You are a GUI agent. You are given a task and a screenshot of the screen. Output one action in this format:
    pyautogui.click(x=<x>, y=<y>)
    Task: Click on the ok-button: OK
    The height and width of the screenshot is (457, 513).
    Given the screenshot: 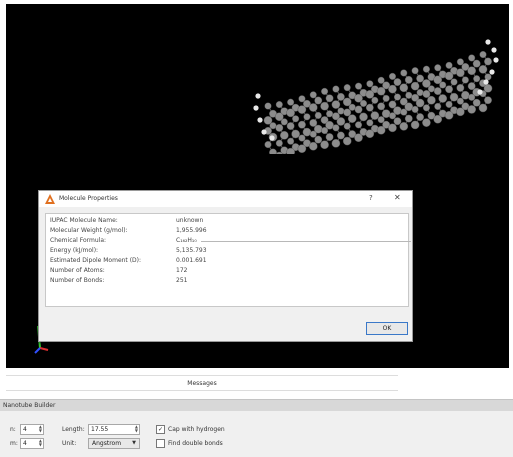 What is the action you would take?
    pyautogui.click(x=387, y=328)
    